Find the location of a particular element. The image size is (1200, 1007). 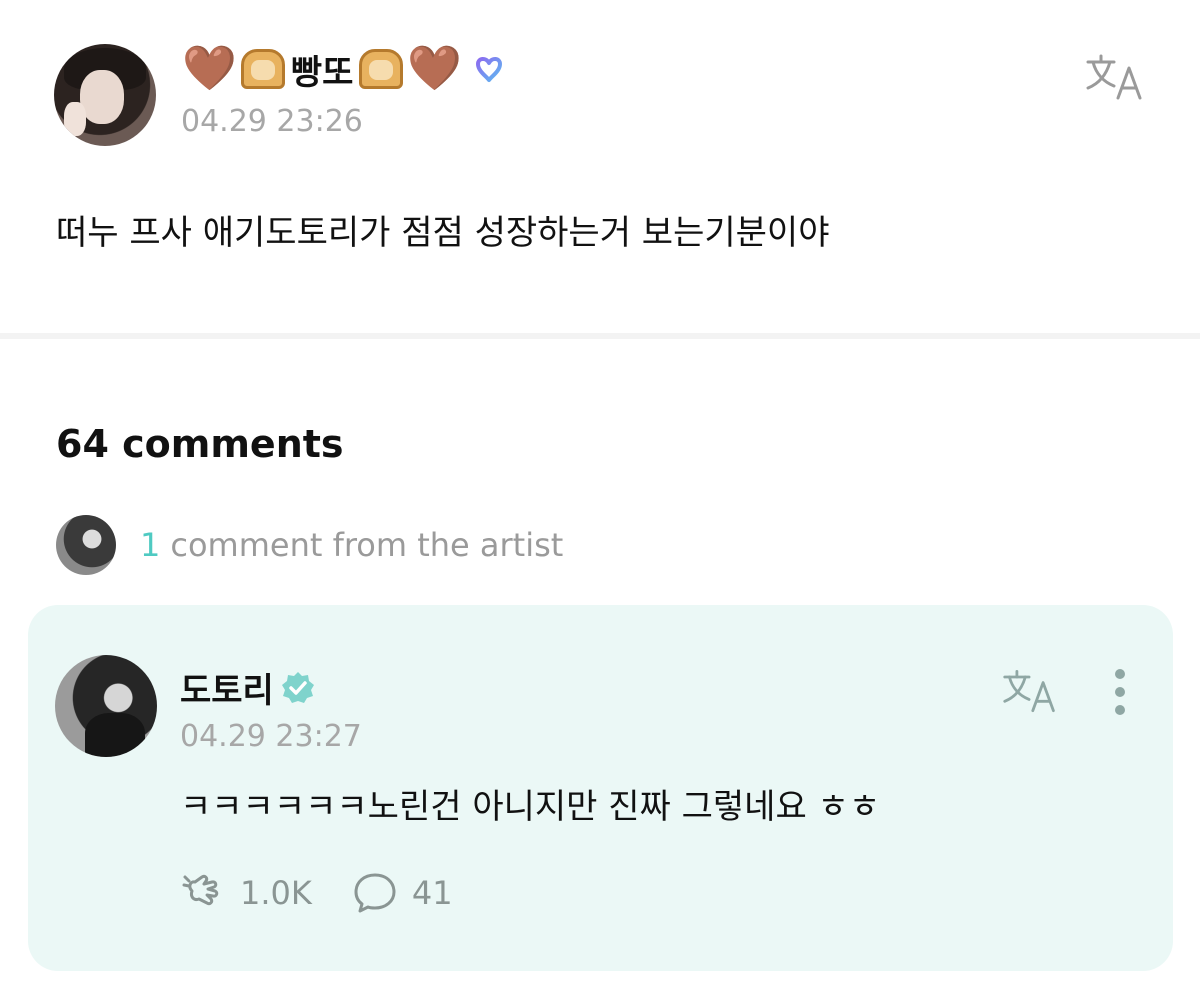

artist-avatar is located at coordinates (106, 706).